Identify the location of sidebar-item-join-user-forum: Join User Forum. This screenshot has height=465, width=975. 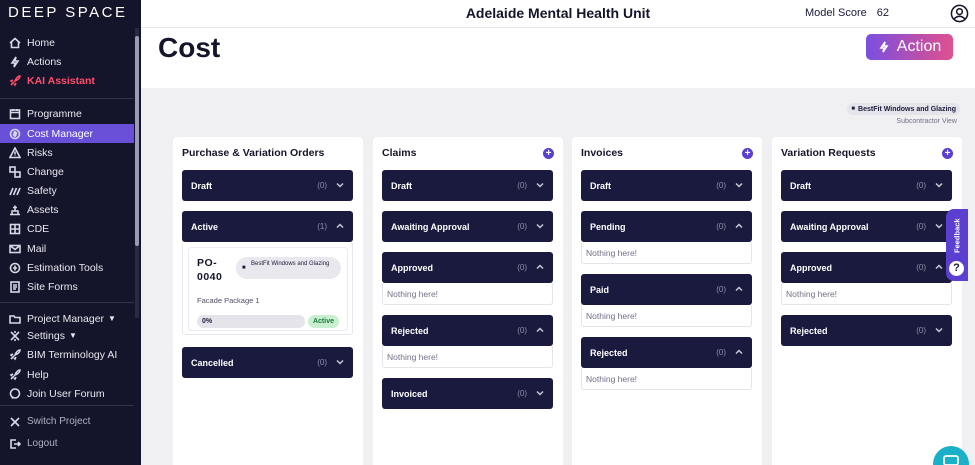
(67, 393).